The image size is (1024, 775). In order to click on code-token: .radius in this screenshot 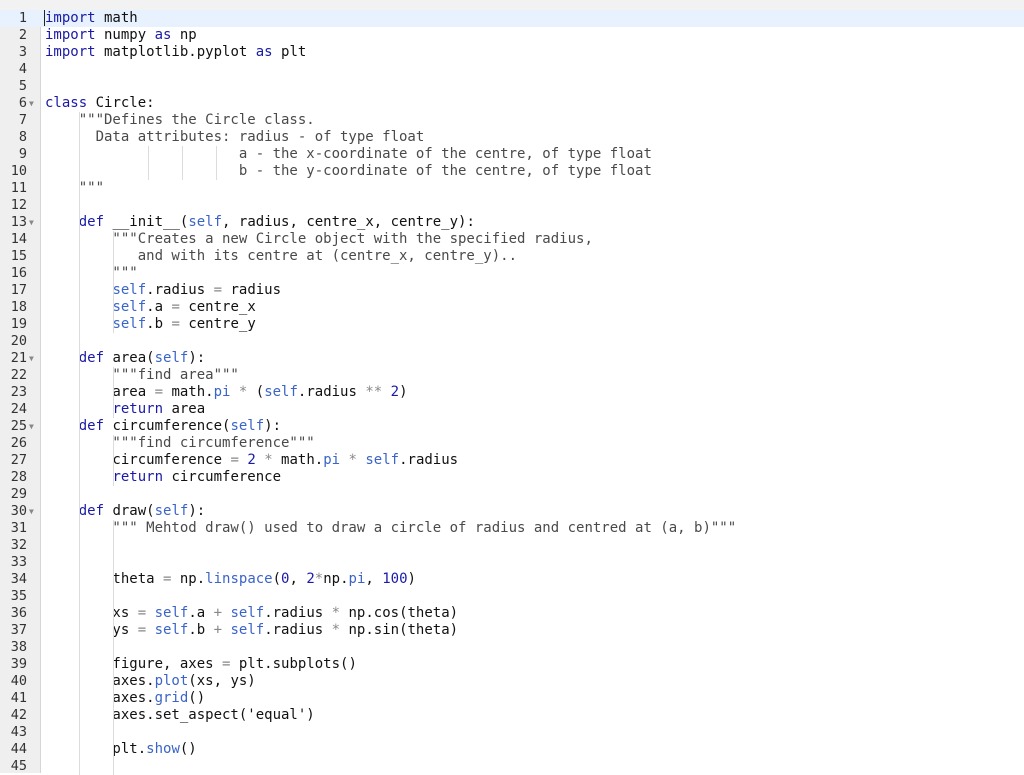, I will do `click(180, 290)`.